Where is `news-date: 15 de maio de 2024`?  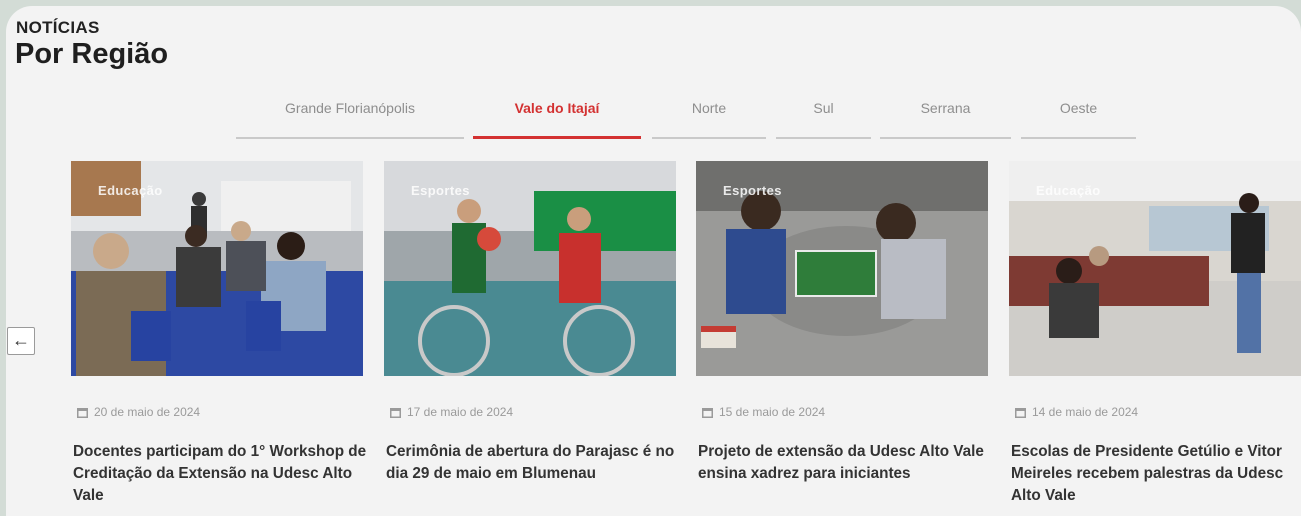 news-date: 15 de maio de 2024 is located at coordinates (763, 412).